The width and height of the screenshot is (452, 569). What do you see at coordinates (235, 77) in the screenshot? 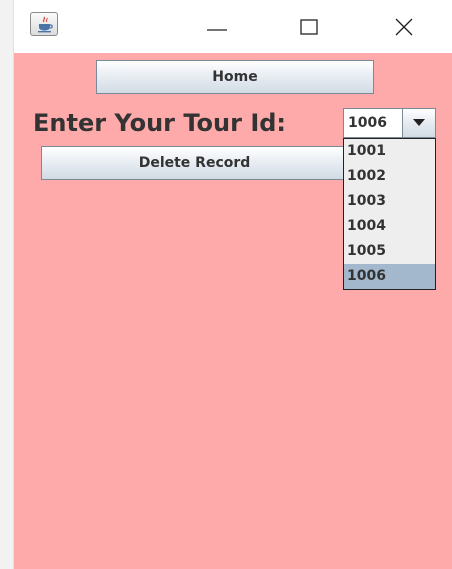
I see `home-button: Home` at bounding box center [235, 77].